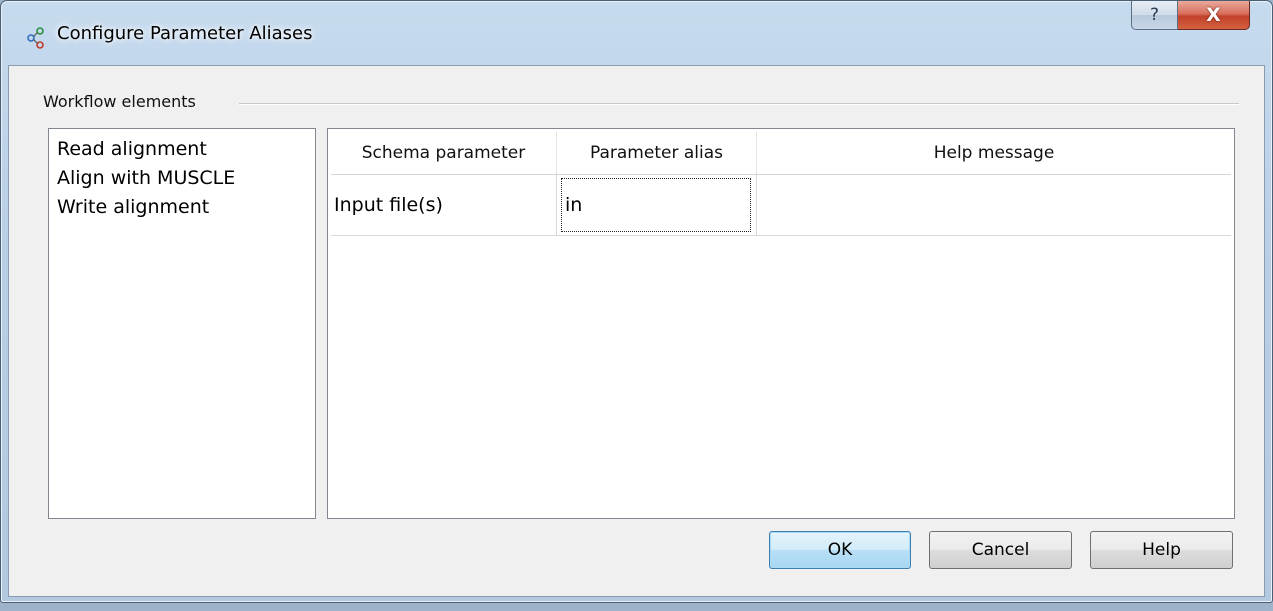 The image size is (1273, 611). I want to click on context-help-button: ?, so click(1154, 15).